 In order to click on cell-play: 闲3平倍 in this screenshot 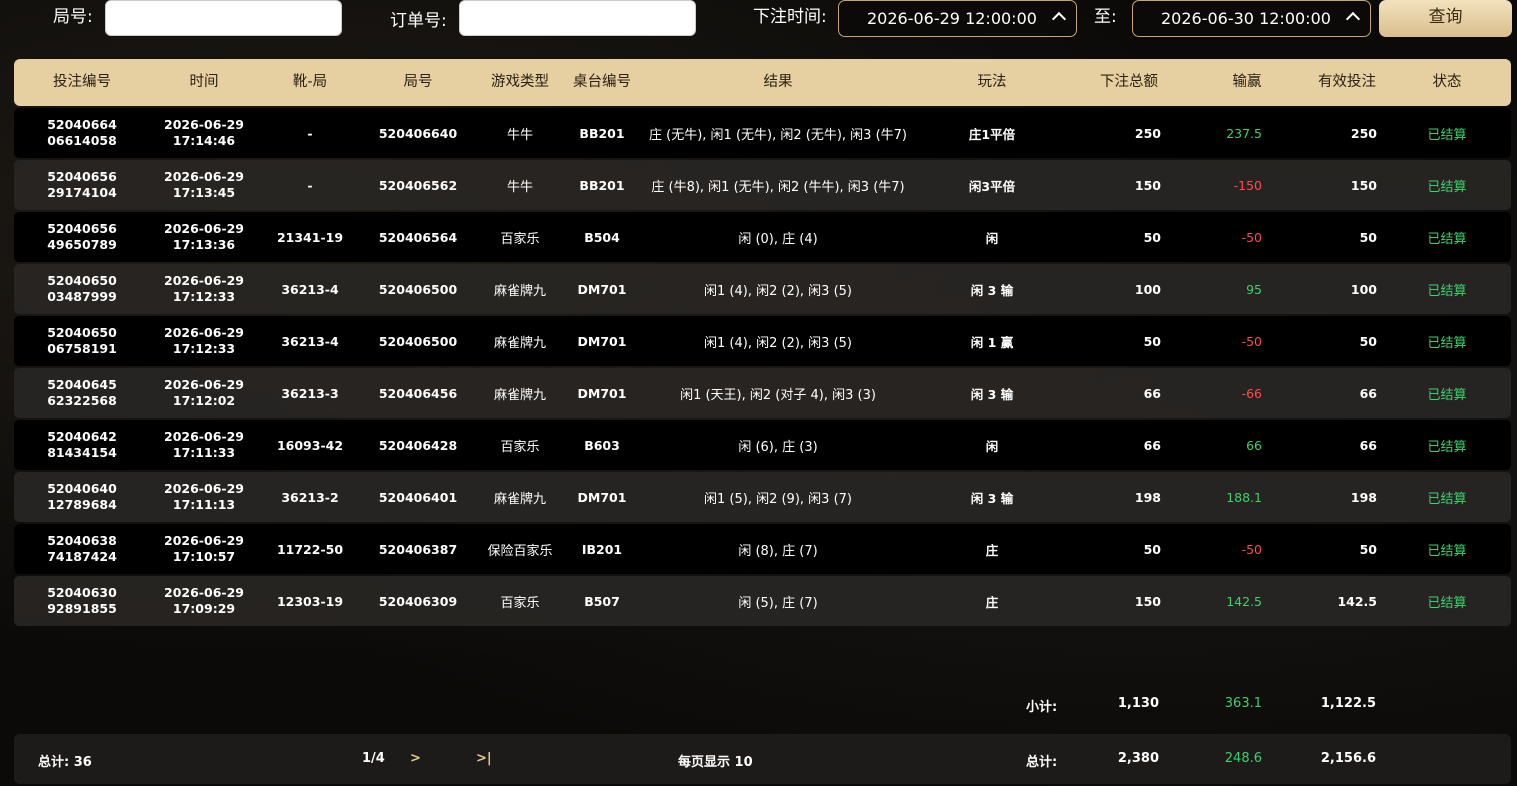, I will do `click(992, 186)`.